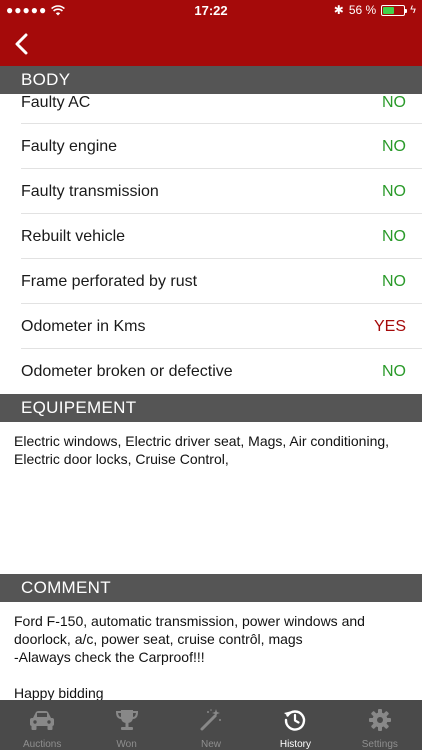 This screenshot has height=750, width=422. I want to click on magic-wand-icon, so click(211, 720).